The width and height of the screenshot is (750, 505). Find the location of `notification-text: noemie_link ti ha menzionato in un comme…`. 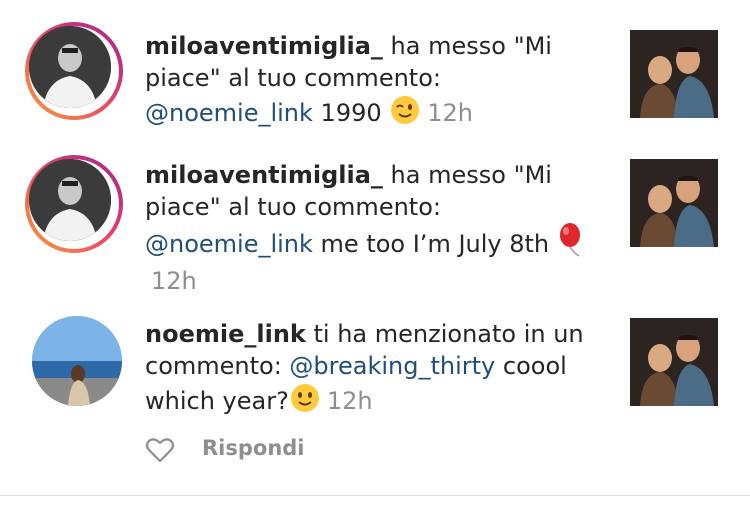

notification-text: noemie_link ti ha menzionato in un comme… is located at coordinates (370, 370).